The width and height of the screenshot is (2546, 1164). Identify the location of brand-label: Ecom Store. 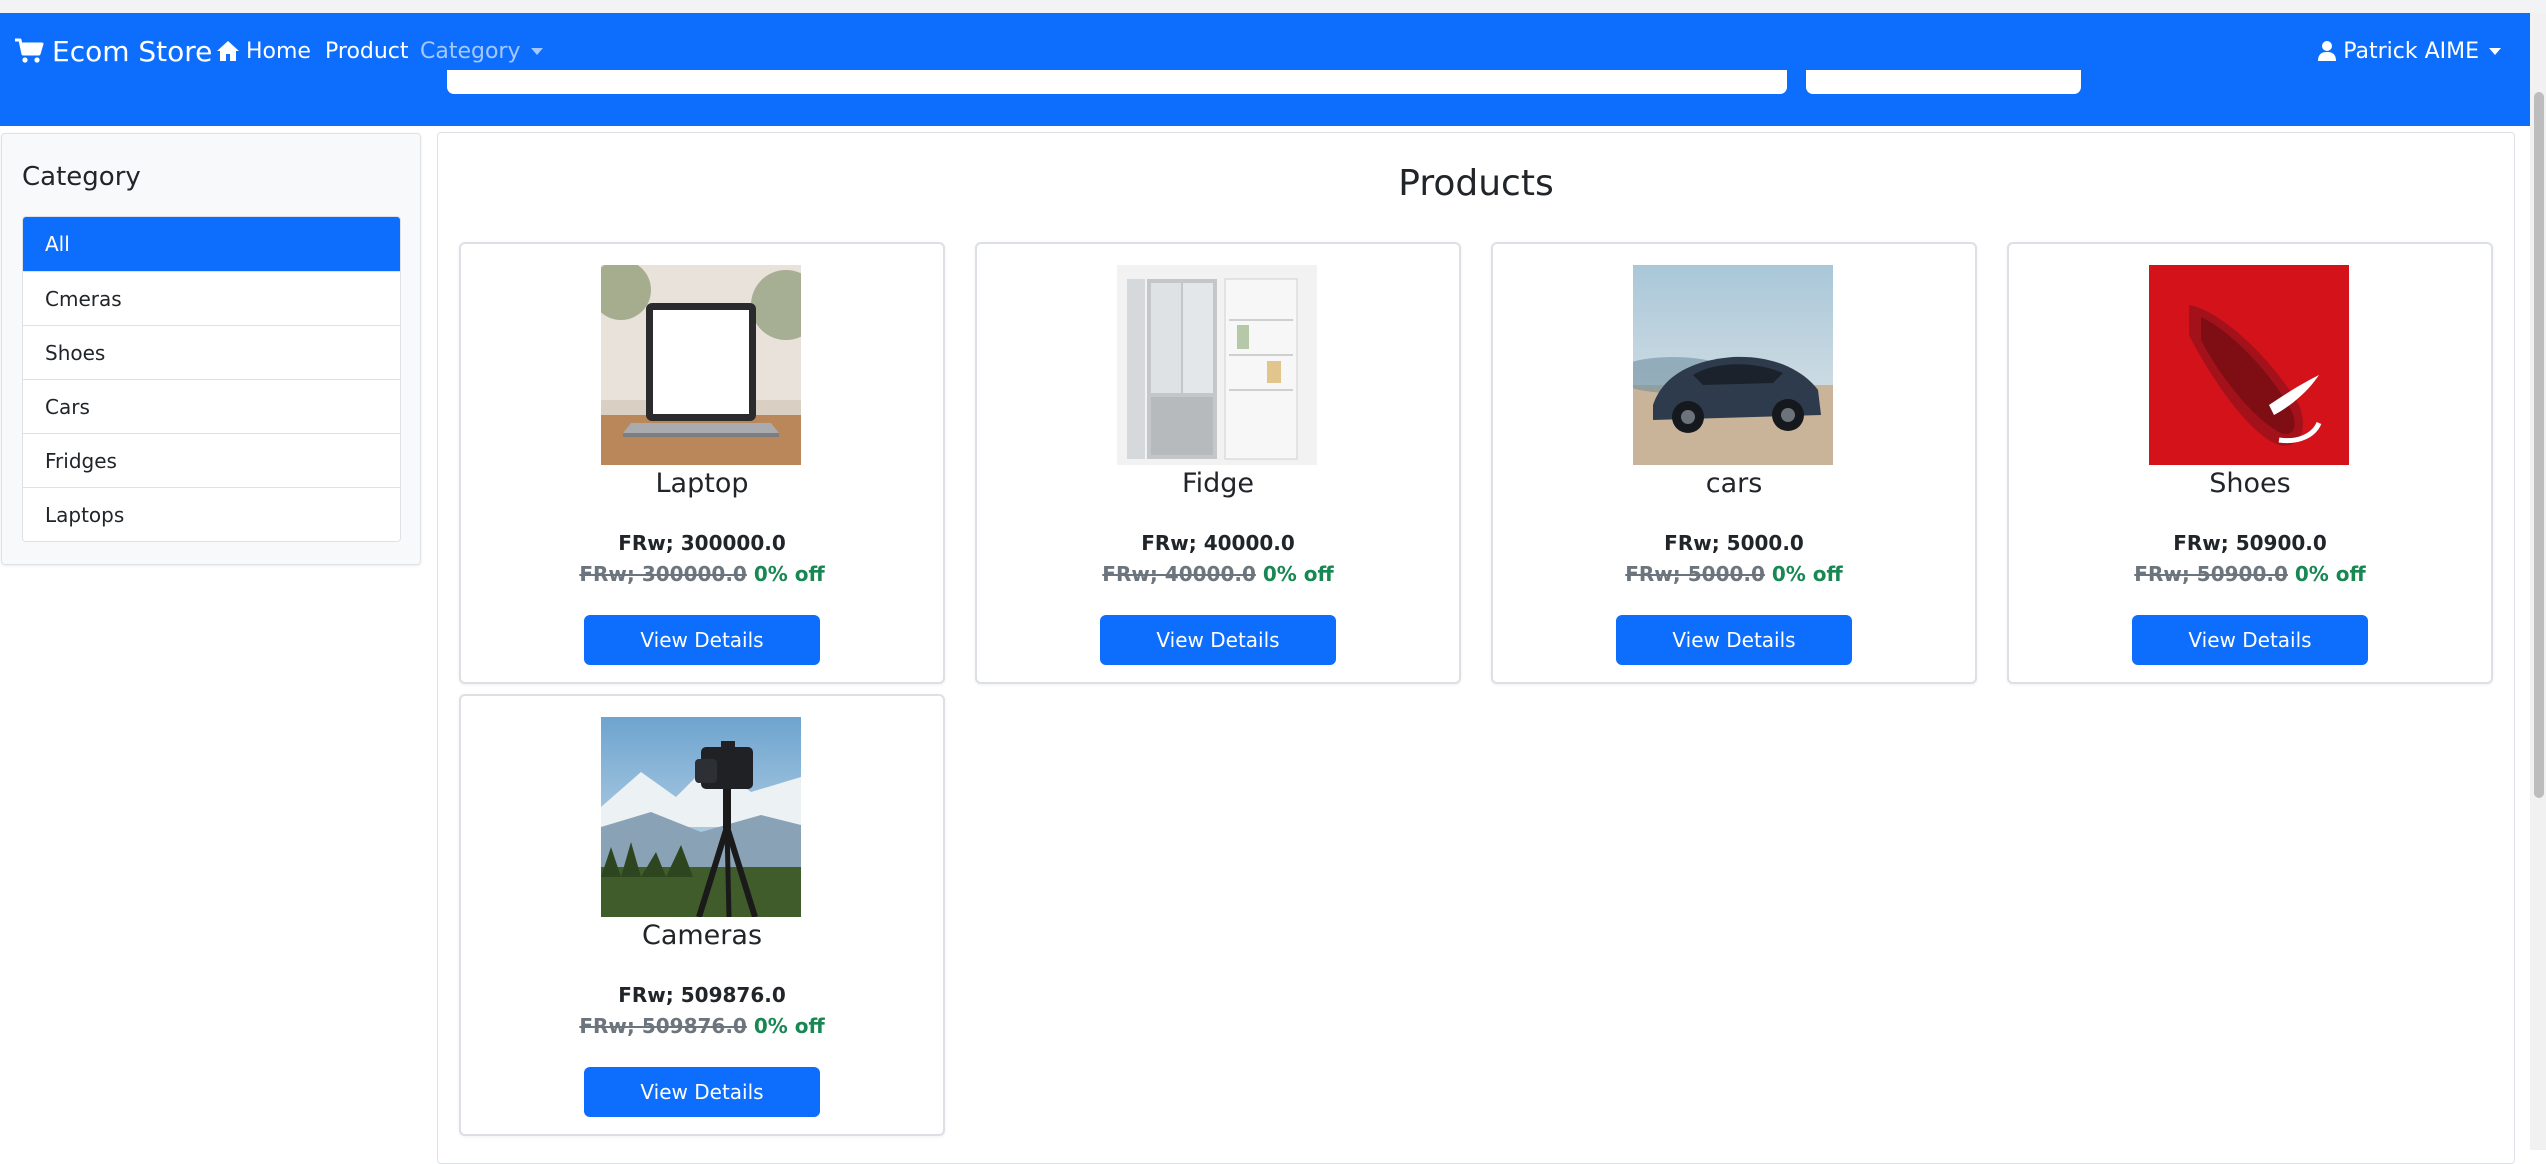
(132, 51).